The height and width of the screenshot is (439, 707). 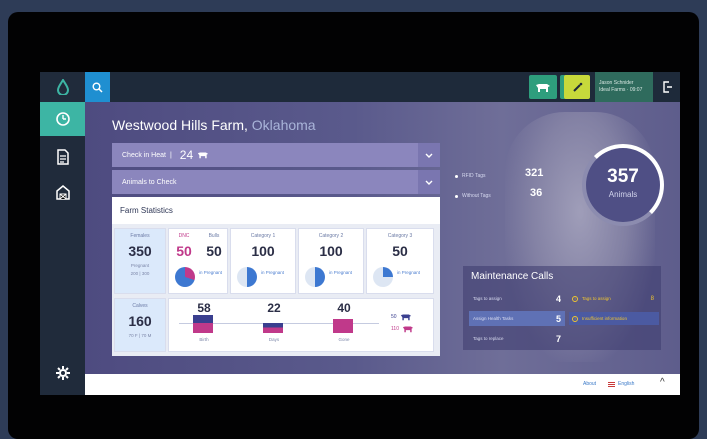 I want to click on language-selector: English, so click(x=621, y=384).